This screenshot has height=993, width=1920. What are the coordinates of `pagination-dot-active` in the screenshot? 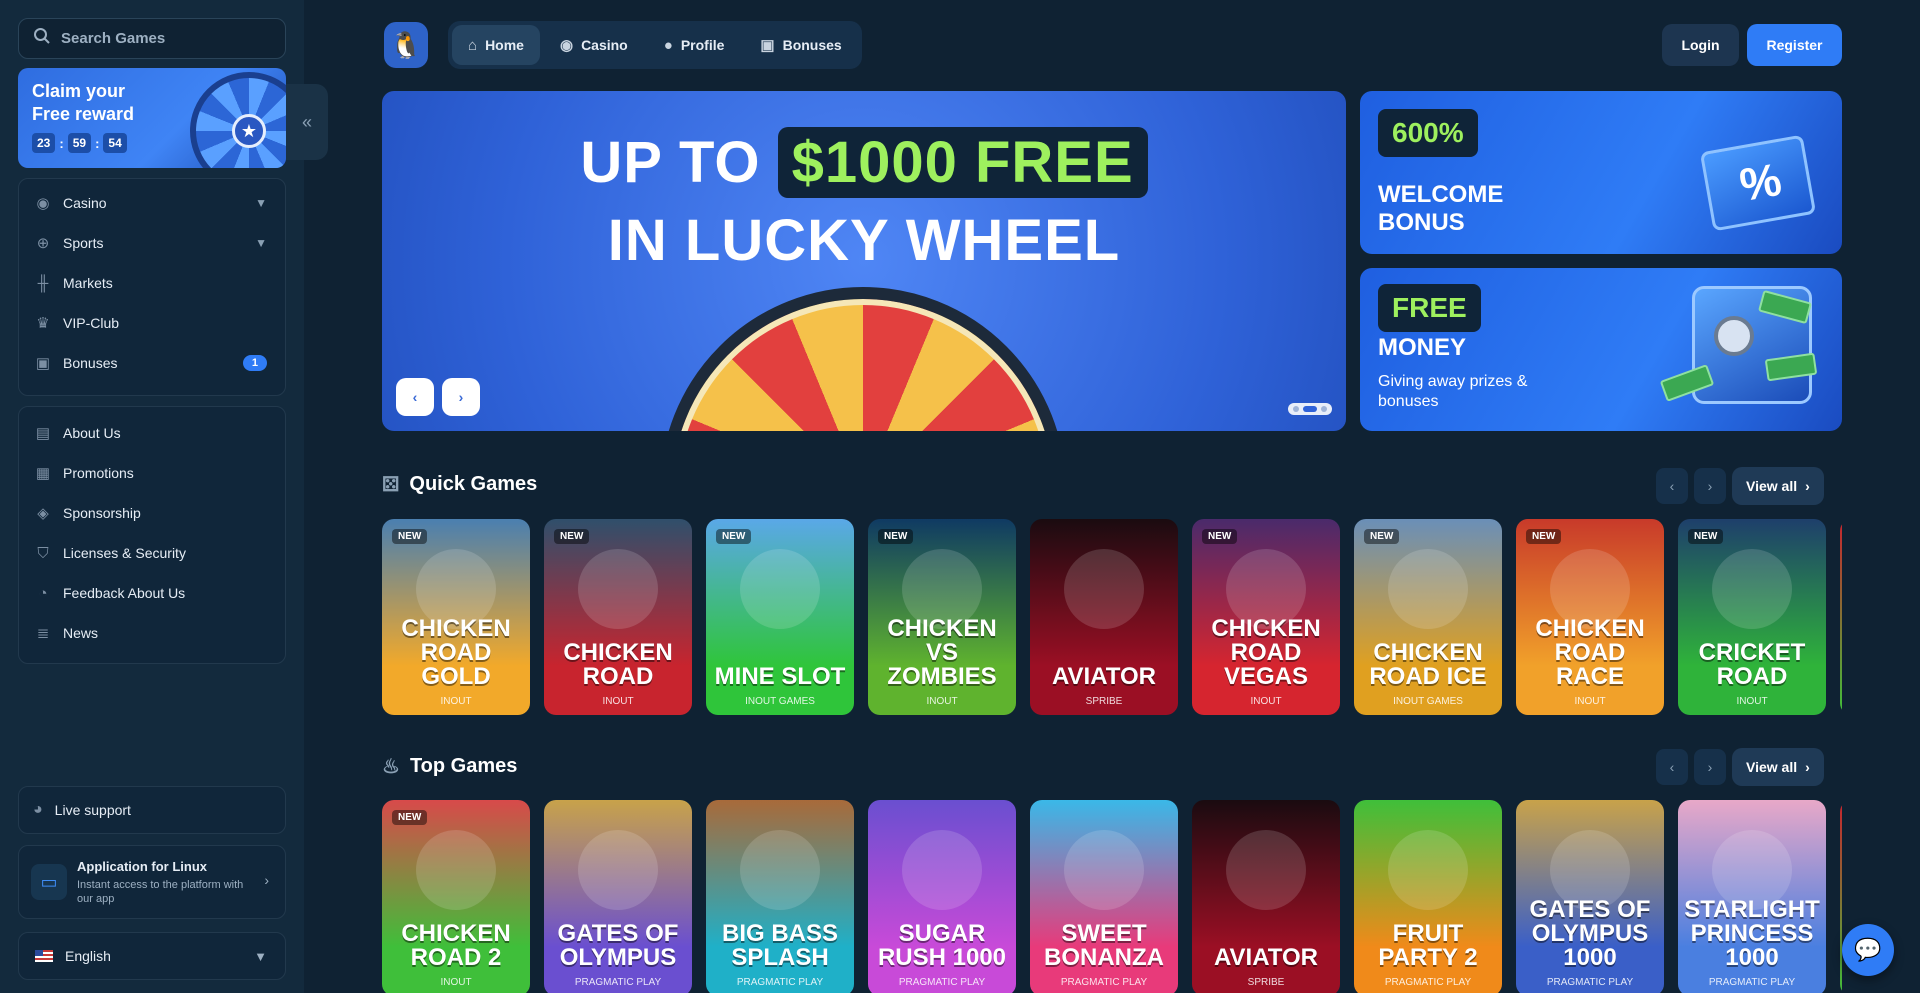 It's located at (1310, 409).